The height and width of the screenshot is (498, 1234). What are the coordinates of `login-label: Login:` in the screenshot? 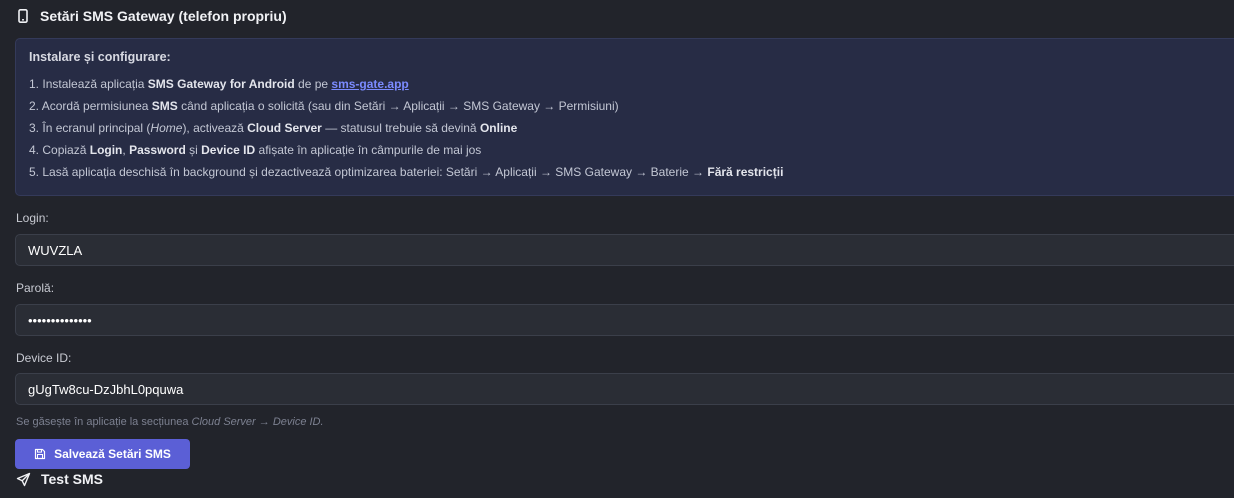 It's located at (32, 218).